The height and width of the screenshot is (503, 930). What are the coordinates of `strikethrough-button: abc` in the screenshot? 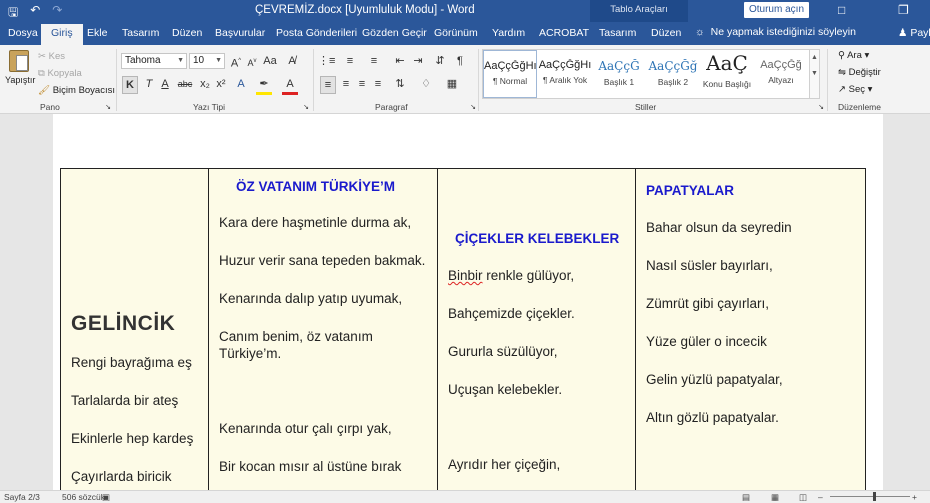 It's located at (185, 84).